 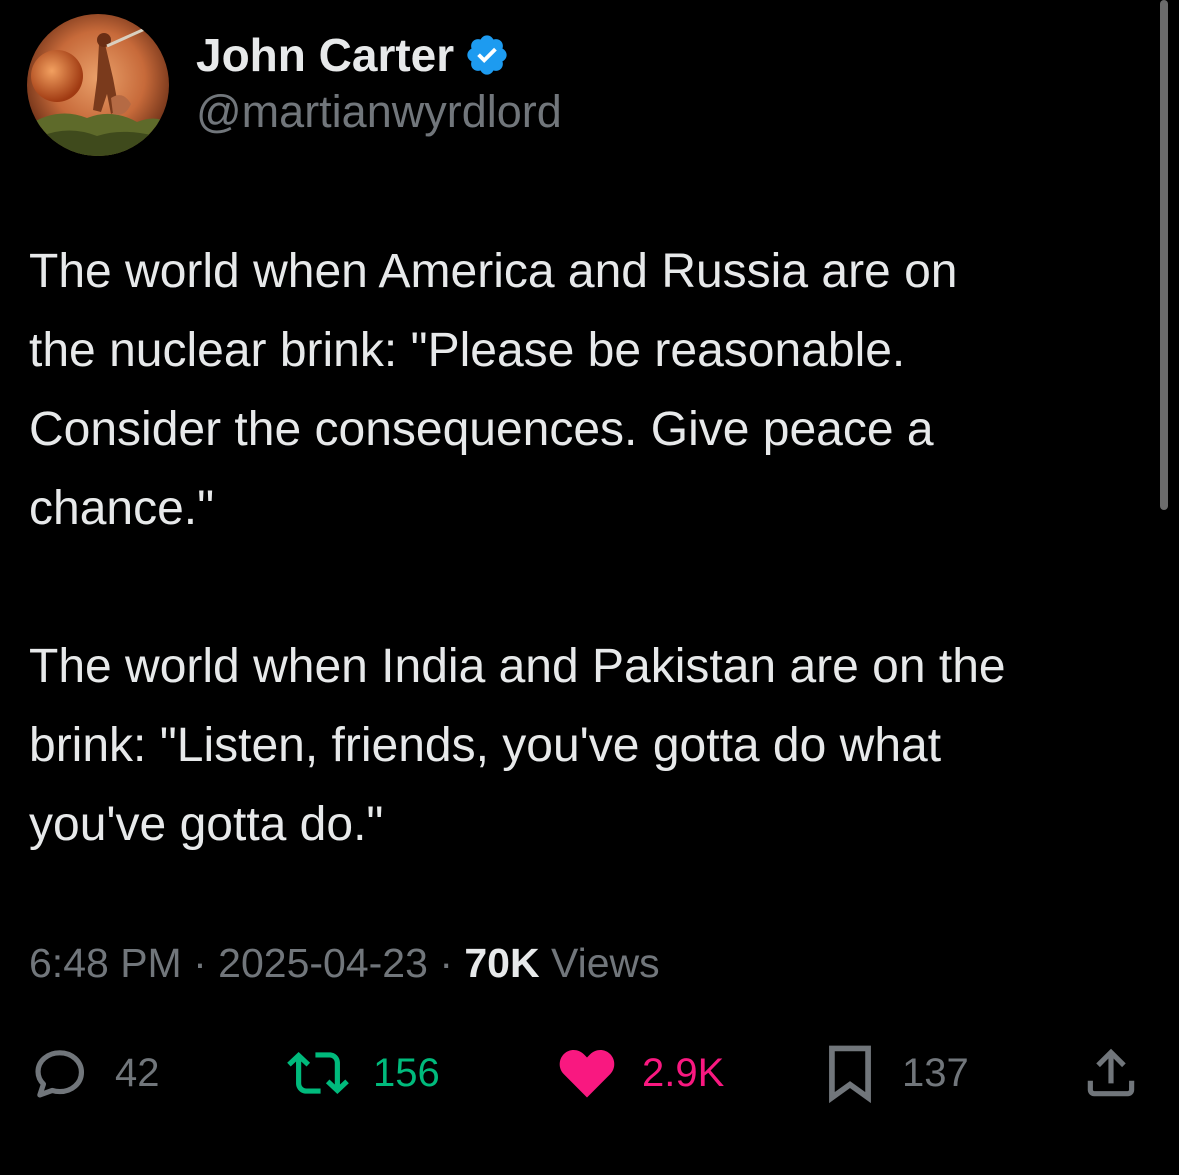 What do you see at coordinates (1164, 255) in the screenshot?
I see `scrollbar` at bounding box center [1164, 255].